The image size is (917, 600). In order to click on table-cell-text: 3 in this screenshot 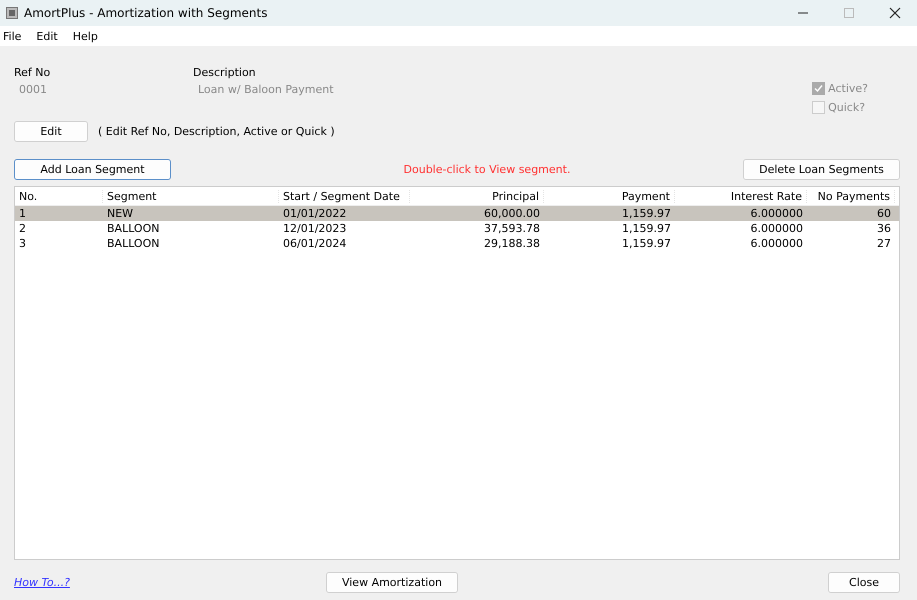, I will do `click(22, 243)`.